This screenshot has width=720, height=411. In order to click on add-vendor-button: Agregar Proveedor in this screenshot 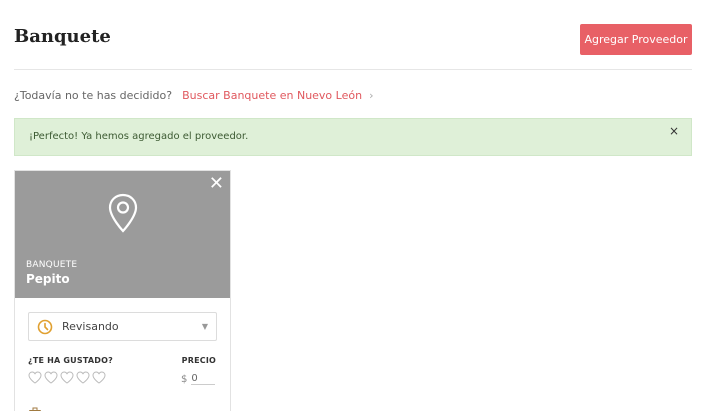, I will do `click(636, 39)`.